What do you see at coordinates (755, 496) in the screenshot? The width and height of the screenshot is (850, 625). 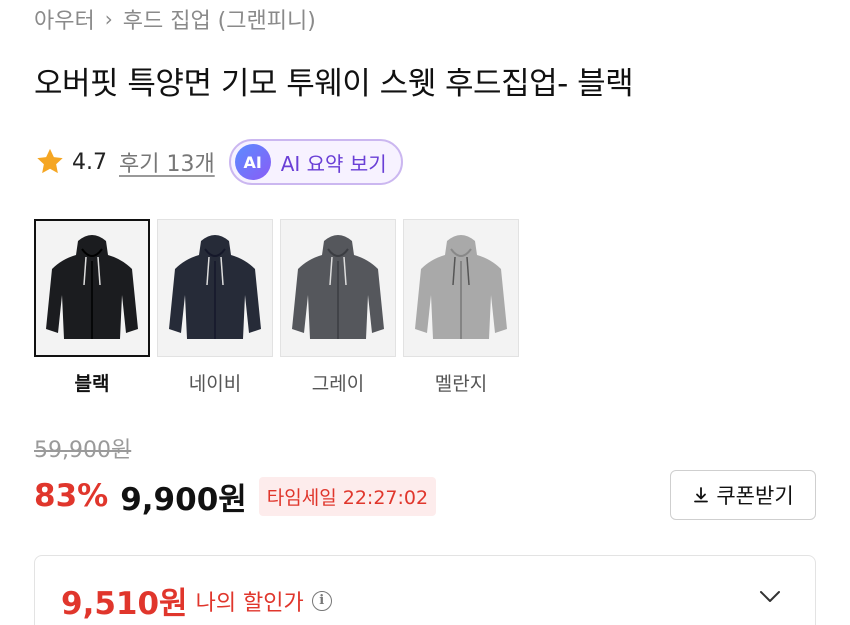 I see `coupon-label: 쿠폰받기` at bounding box center [755, 496].